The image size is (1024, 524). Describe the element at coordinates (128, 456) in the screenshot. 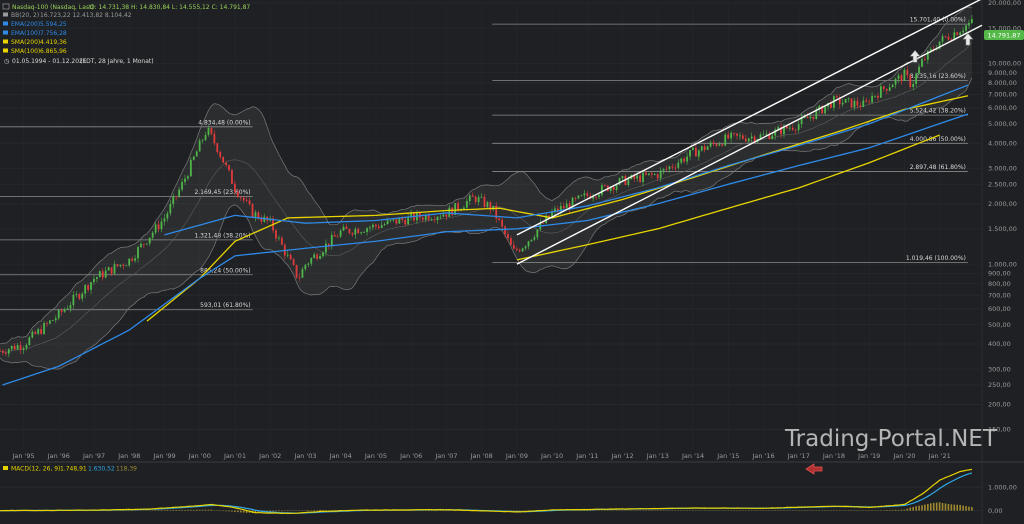

I see `x-tick-label: Jan '98` at that location.